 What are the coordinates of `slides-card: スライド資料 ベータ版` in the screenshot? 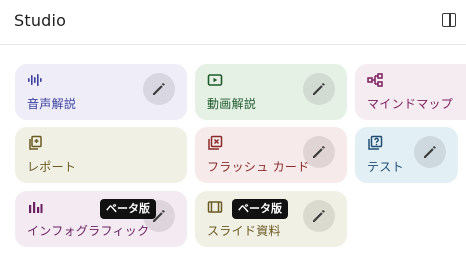 It's located at (271, 219).